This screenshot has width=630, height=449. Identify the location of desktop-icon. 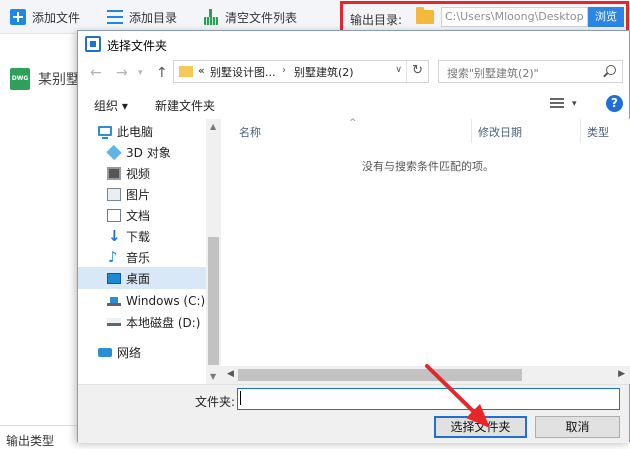
(114, 278).